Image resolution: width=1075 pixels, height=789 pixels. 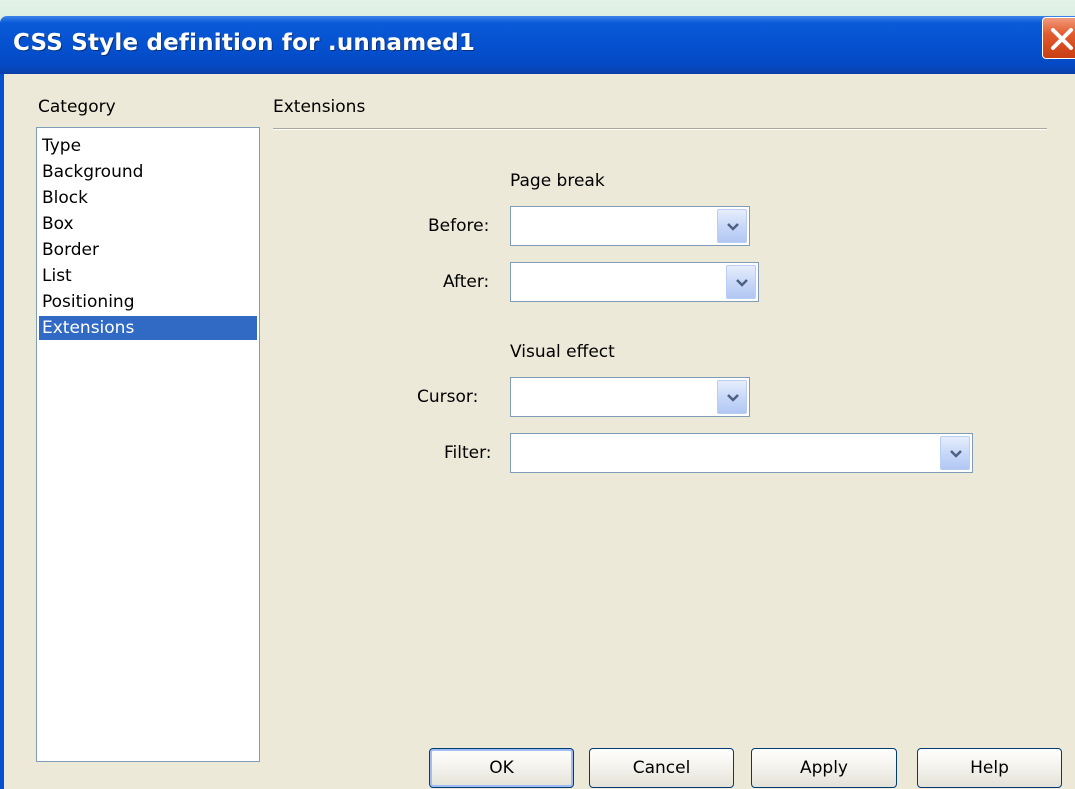 I want to click on ok-button: OK, so click(x=501, y=768).